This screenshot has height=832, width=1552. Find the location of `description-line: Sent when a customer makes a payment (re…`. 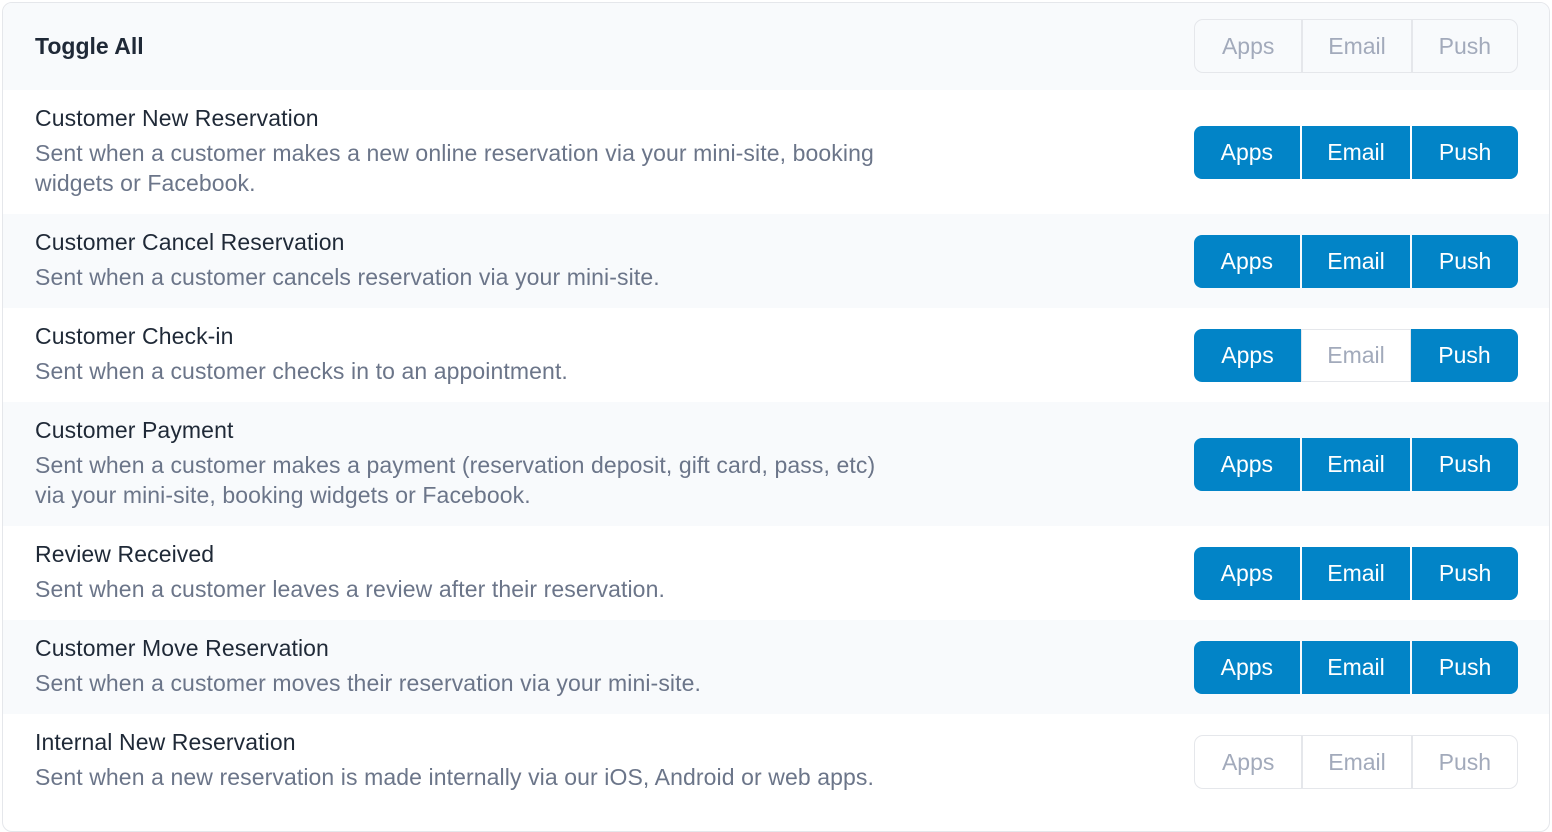

description-line: Sent when a customer makes a payment (re… is located at coordinates (455, 465).